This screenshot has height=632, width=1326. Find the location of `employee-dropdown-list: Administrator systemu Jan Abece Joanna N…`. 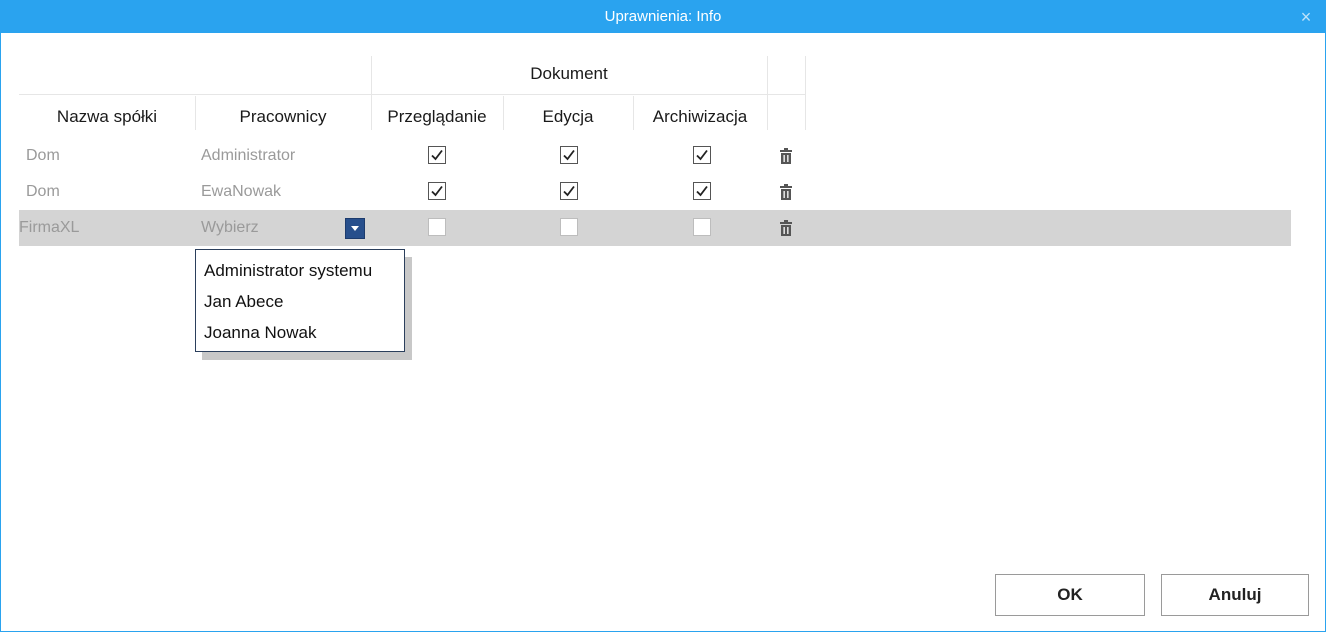

employee-dropdown-list: Administrator systemu Jan Abece Joanna N… is located at coordinates (300, 300).